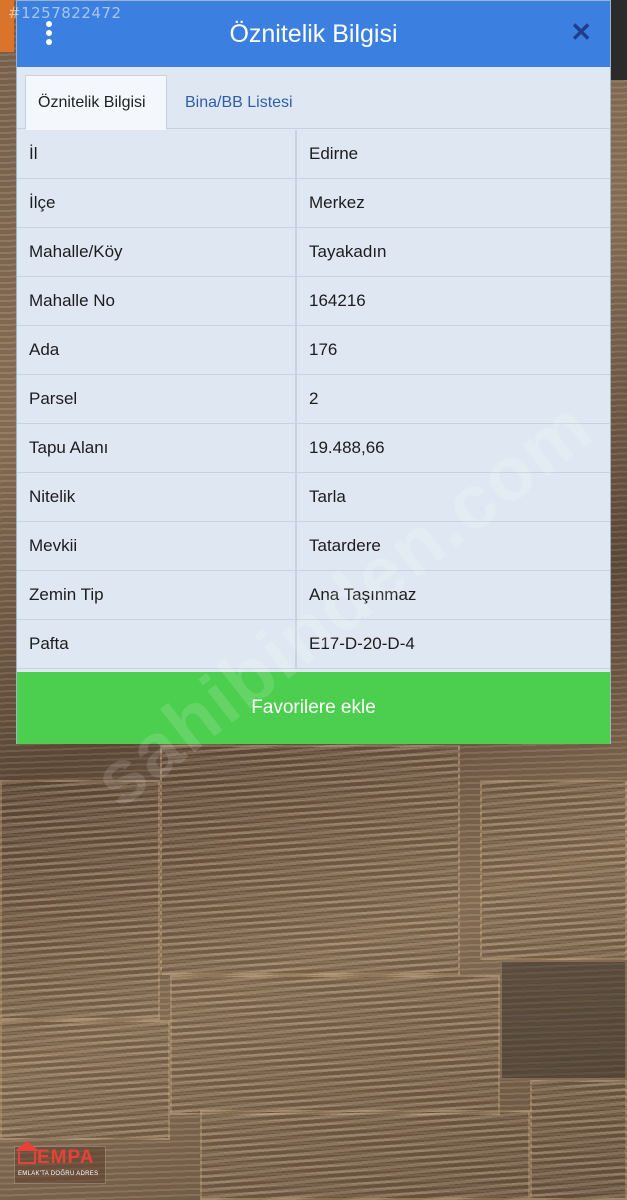  I want to click on table-row: Mevkii Tatardere, so click(313, 546).